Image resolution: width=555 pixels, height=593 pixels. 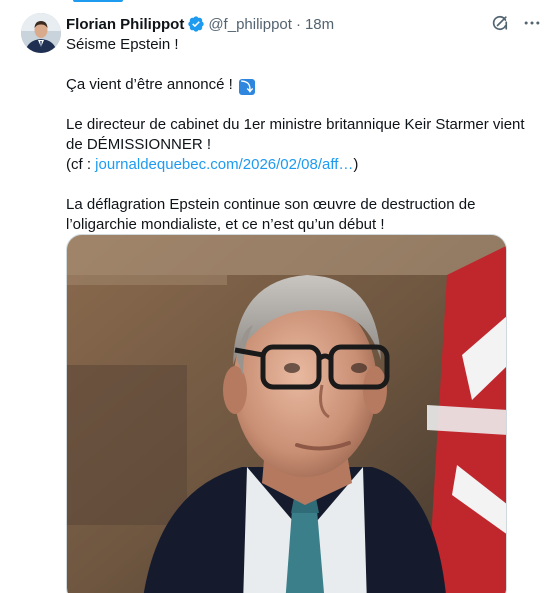 I want to click on tweet-line: Séisme Epstein !, so click(x=122, y=44).